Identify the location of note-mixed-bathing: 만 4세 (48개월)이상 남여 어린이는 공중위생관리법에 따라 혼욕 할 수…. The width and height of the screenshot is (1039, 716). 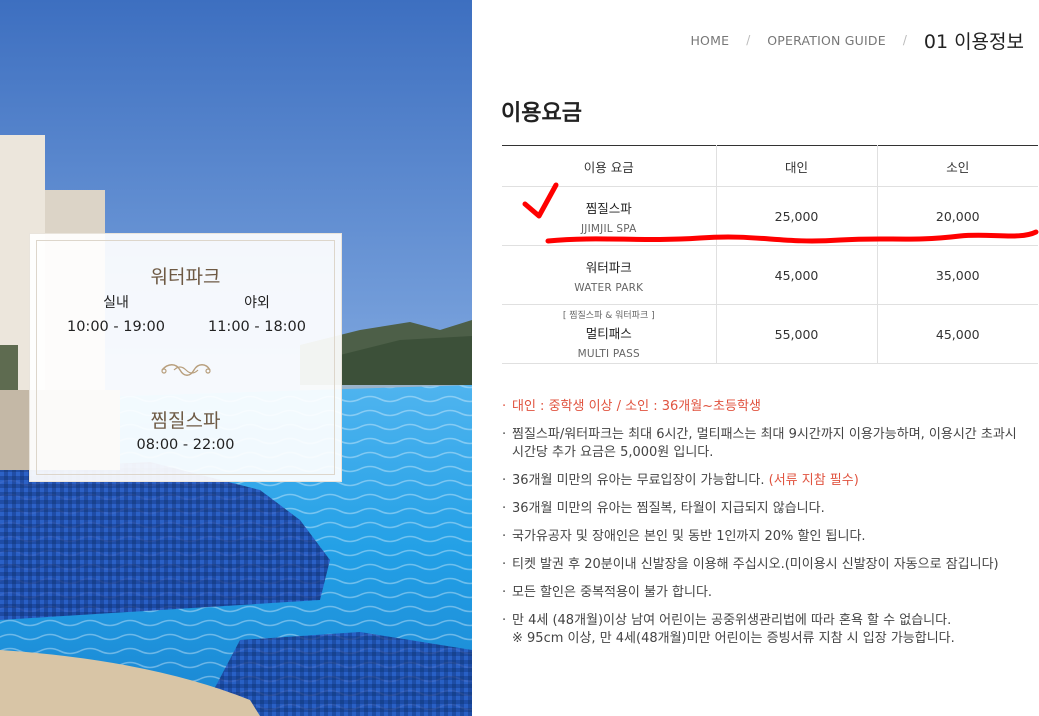
(768, 630).